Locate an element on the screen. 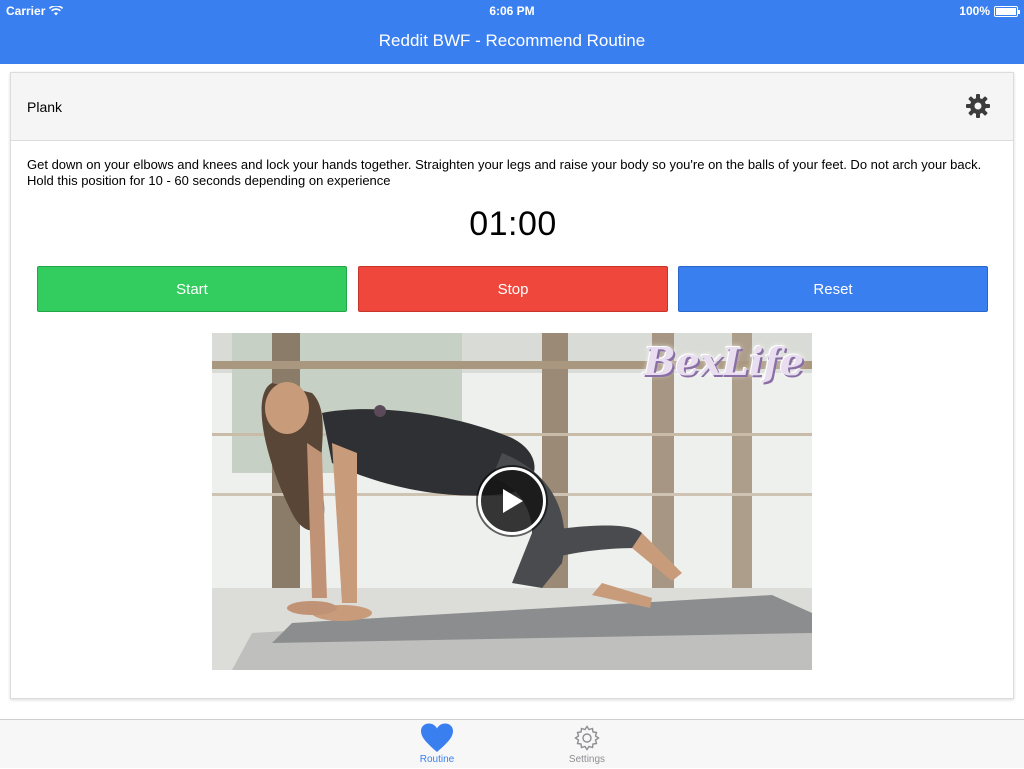 This screenshot has width=1024, height=769. status-bar: Carrier 6:06 PM 100% is located at coordinates (512, 11).